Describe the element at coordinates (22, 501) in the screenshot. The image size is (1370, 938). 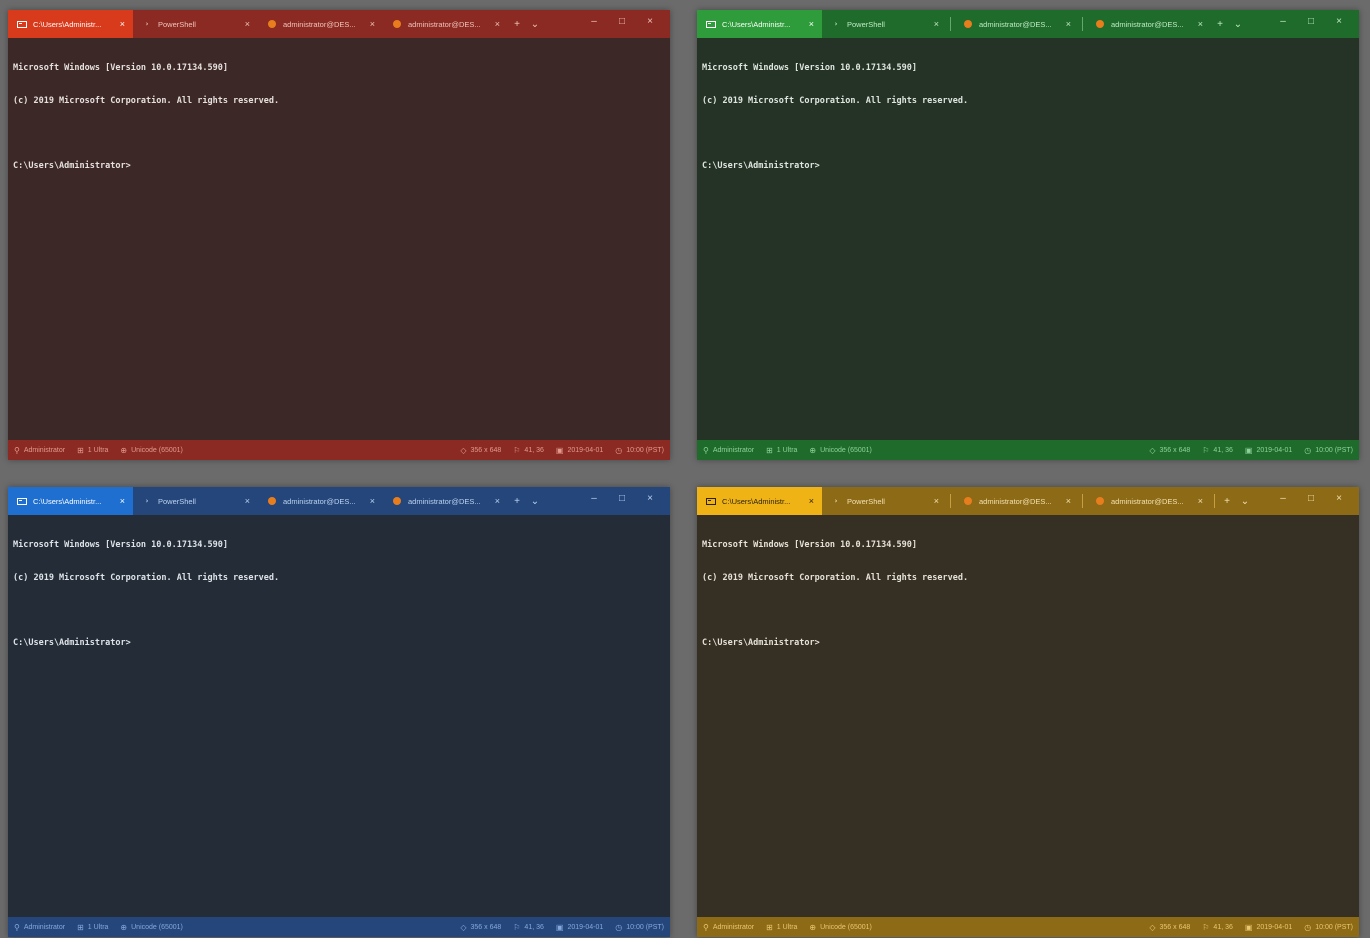
I see `cmd-icon` at that location.